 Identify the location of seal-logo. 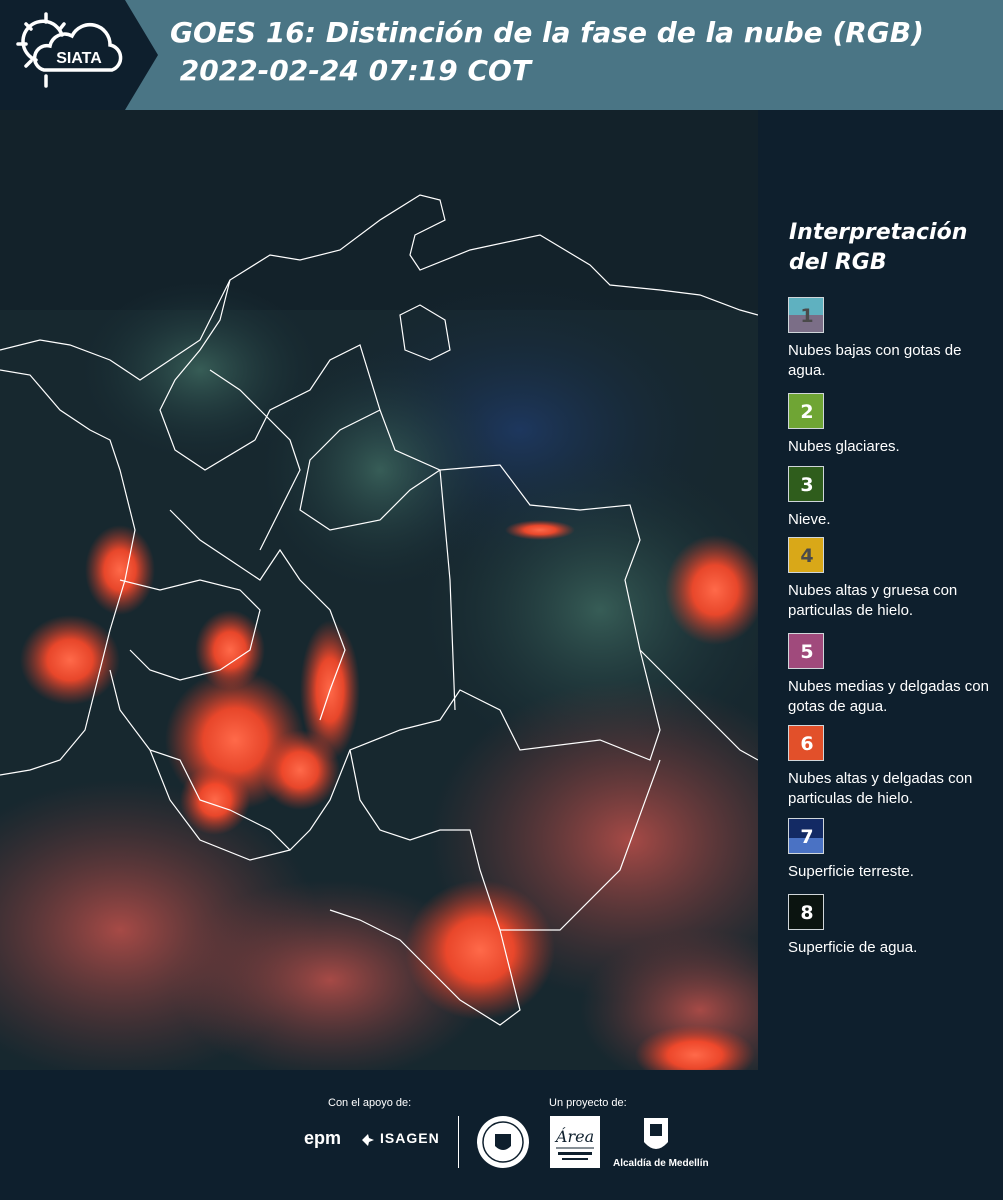
(503, 1142).